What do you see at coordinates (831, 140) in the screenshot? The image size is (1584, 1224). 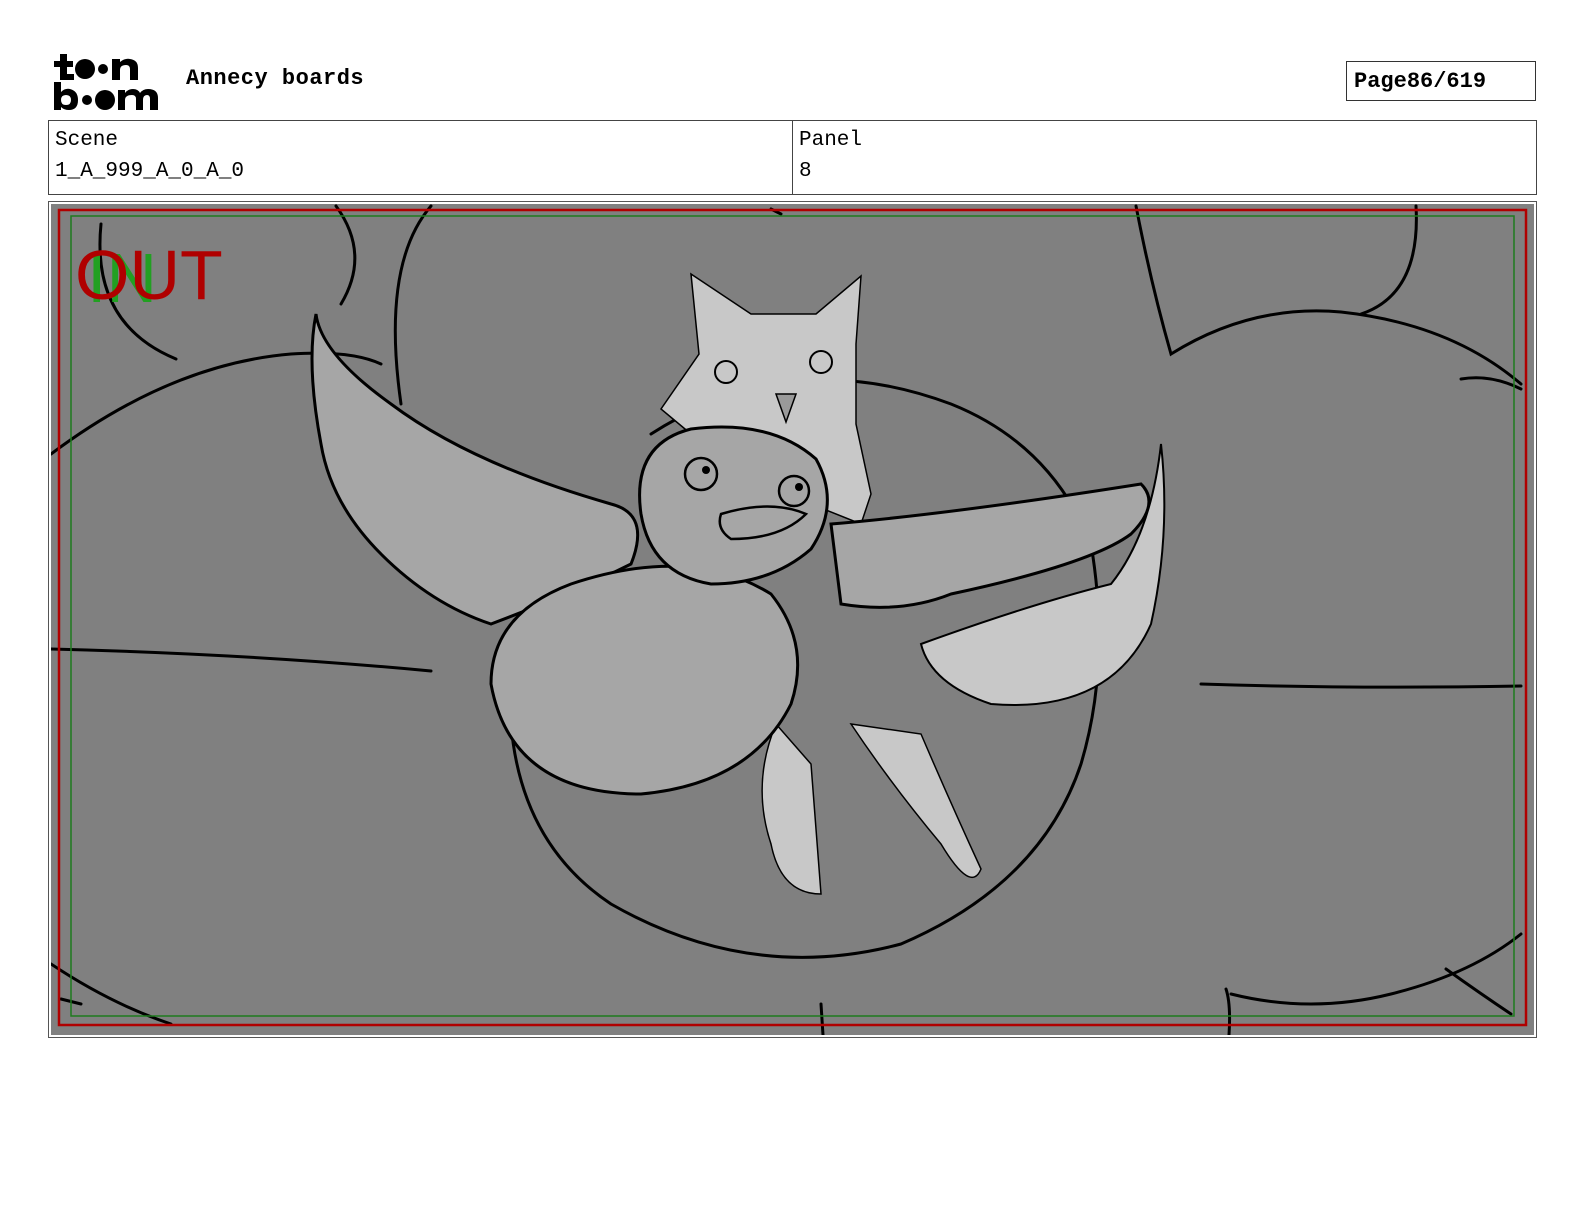 I see `panel-label: Panel` at bounding box center [831, 140].